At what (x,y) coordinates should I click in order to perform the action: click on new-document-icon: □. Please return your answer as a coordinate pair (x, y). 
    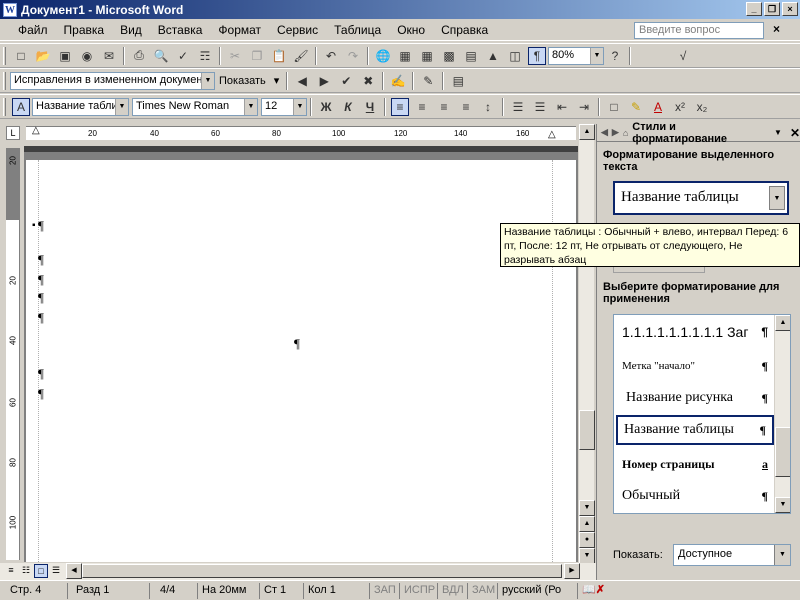
    Looking at the image, I should click on (21, 56).